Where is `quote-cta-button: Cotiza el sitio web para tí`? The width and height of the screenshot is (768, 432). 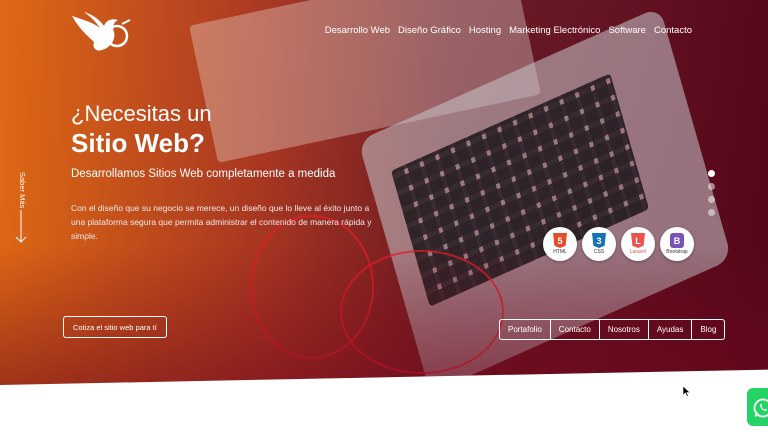
quote-cta-button: Cotiza el sitio web para tí is located at coordinates (115, 327).